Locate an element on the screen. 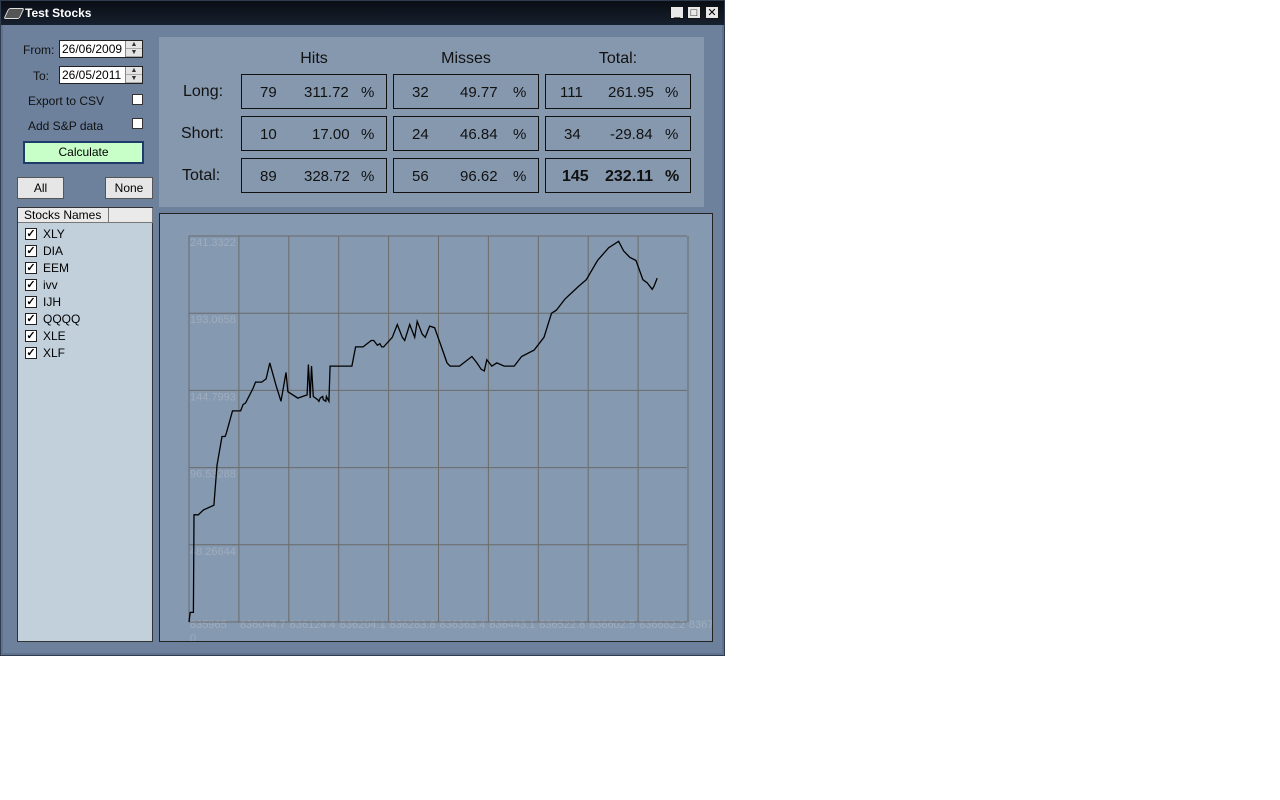 This screenshot has width=1280, height=800. stock-name: EEM is located at coordinates (56, 268).